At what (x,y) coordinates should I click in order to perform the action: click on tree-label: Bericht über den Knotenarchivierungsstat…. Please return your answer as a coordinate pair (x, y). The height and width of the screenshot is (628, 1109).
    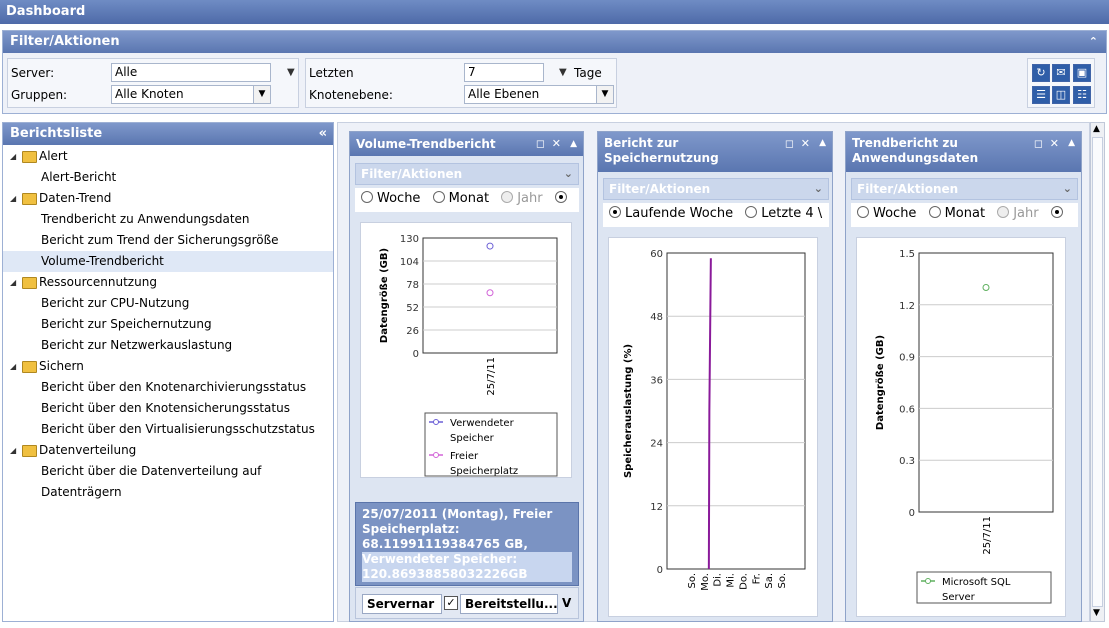
    Looking at the image, I should click on (174, 387).